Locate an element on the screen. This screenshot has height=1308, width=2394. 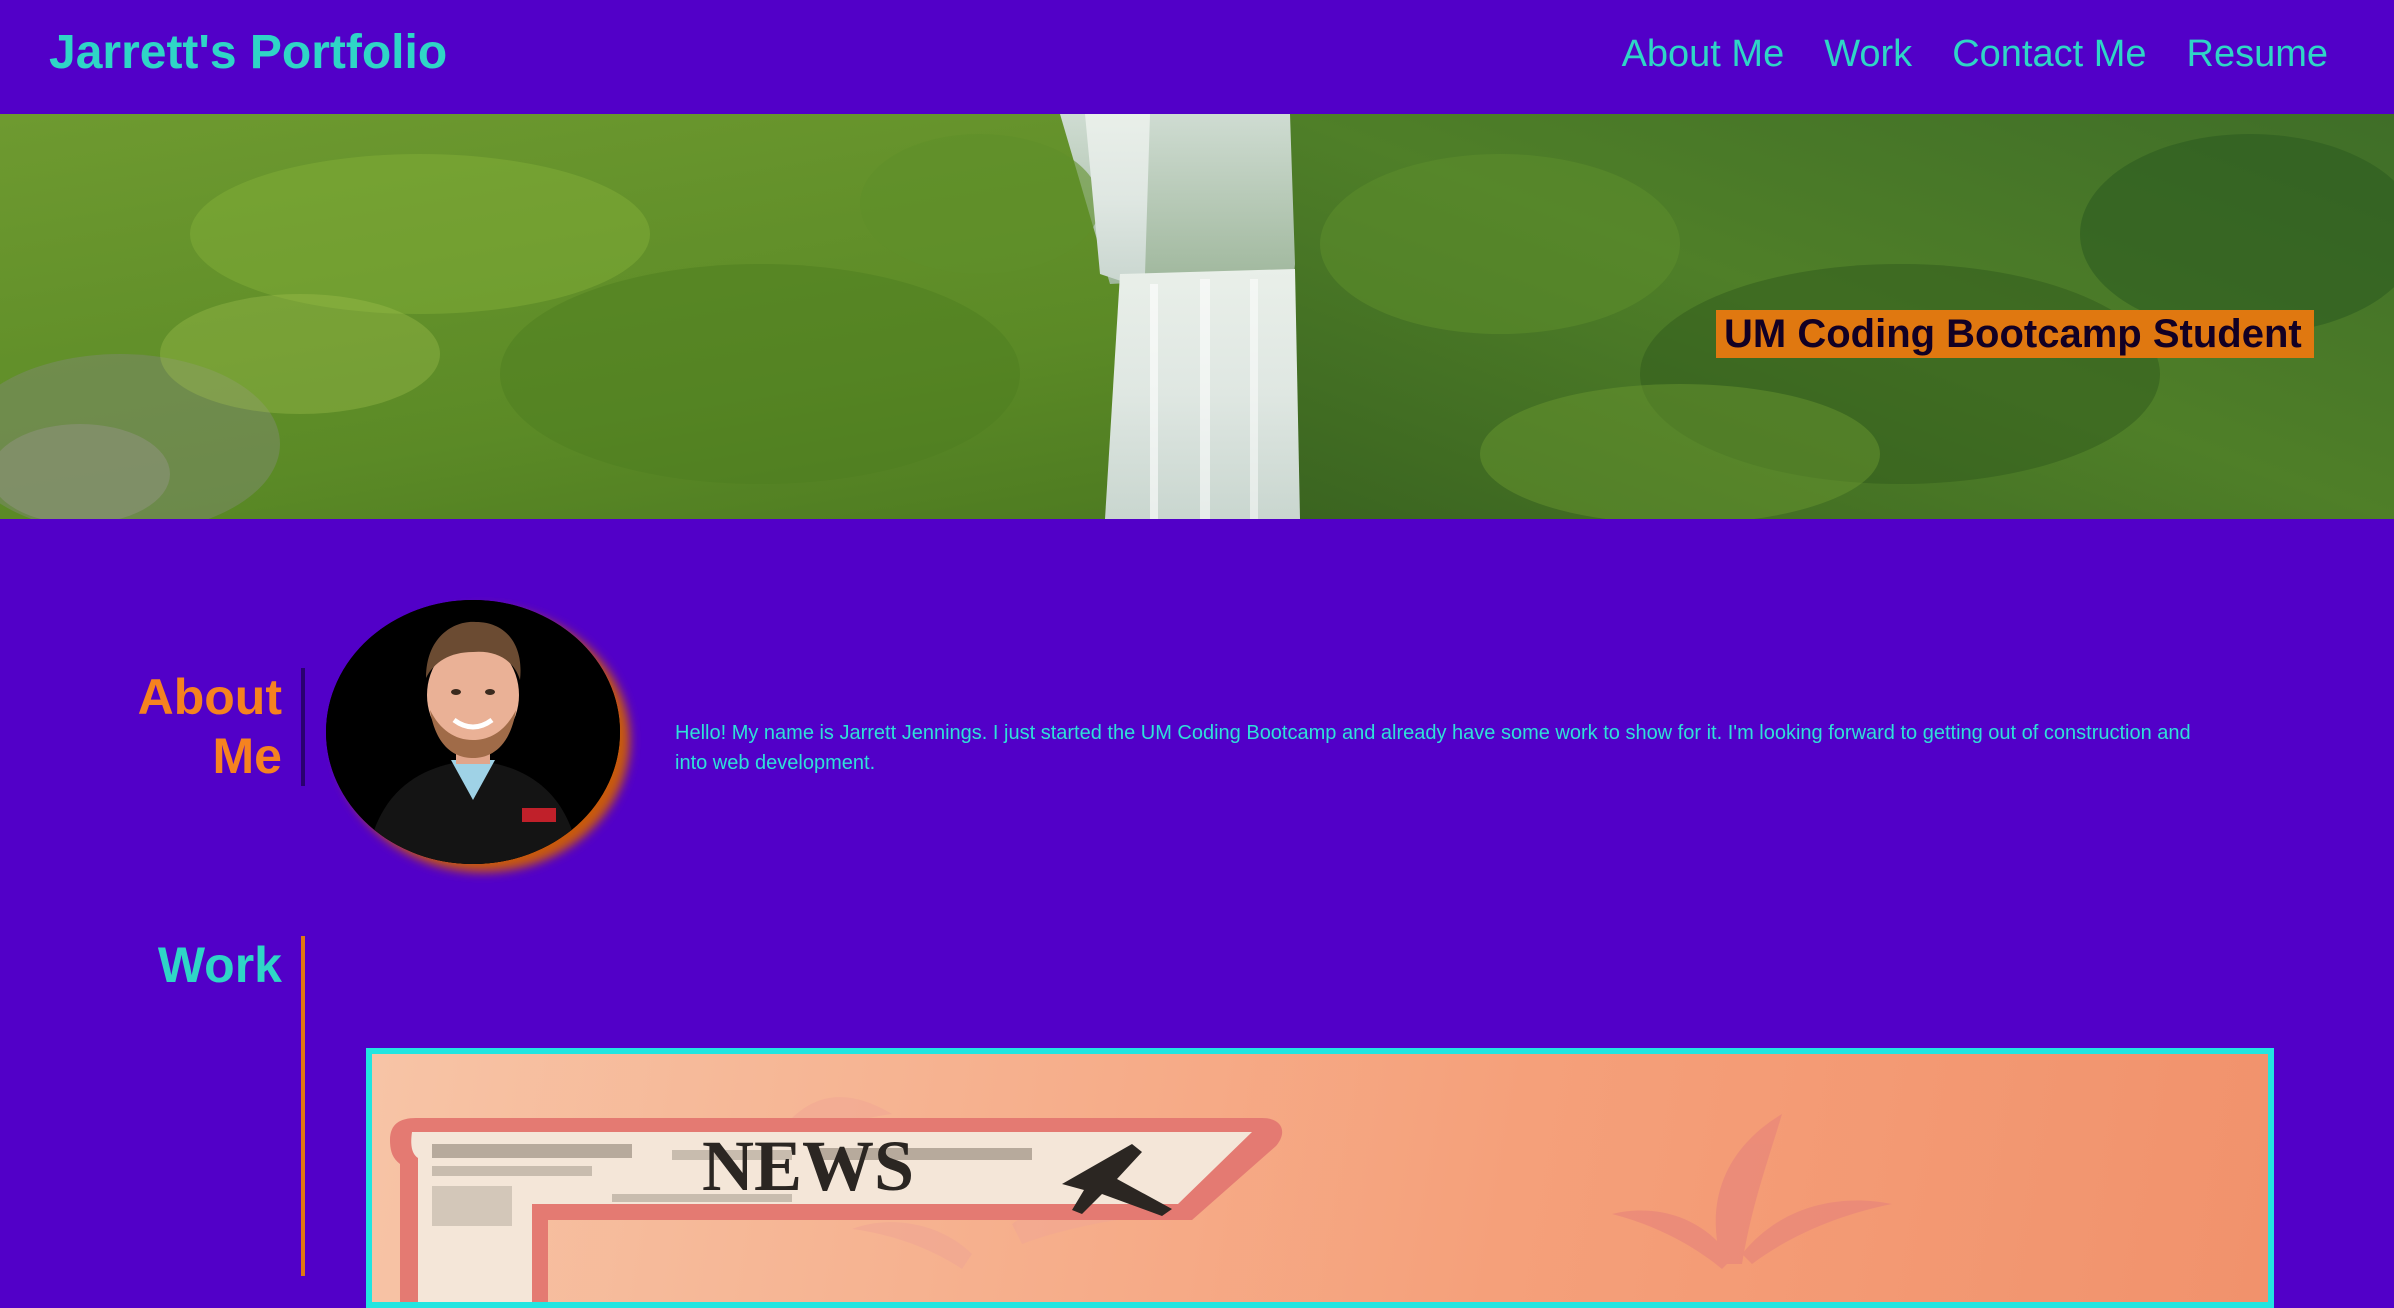
nav-link-resume: Resume is located at coordinates (2258, 54).